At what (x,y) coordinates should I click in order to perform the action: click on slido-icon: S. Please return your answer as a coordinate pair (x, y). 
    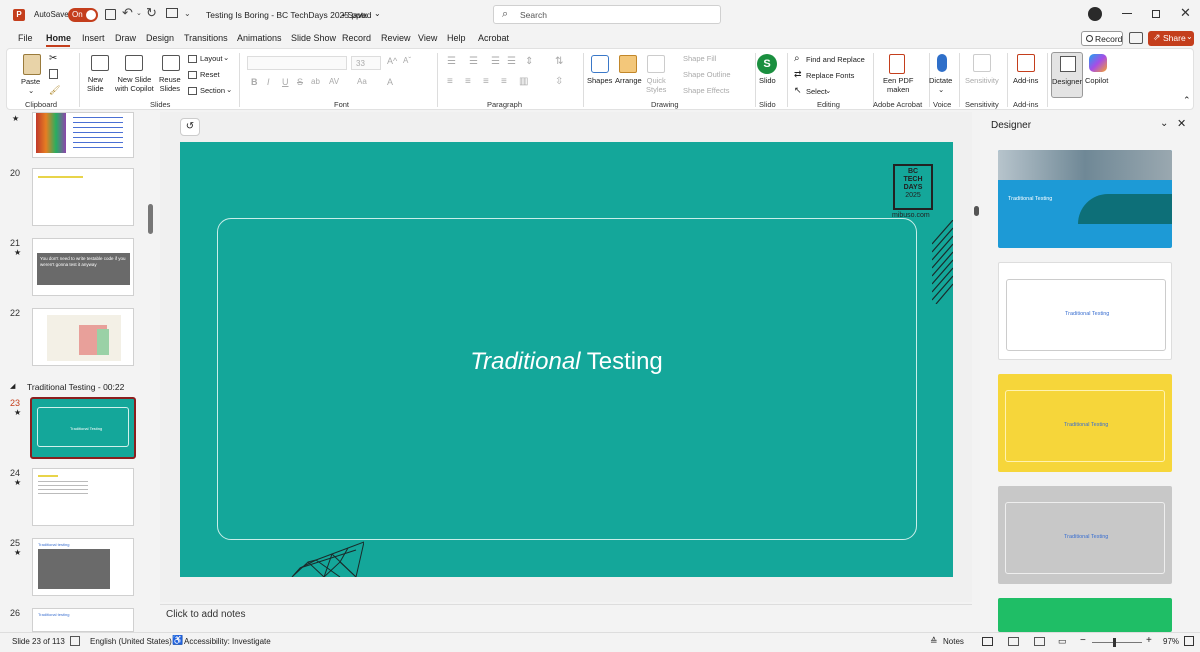
    Looking at the image, I should click on (767, 64).